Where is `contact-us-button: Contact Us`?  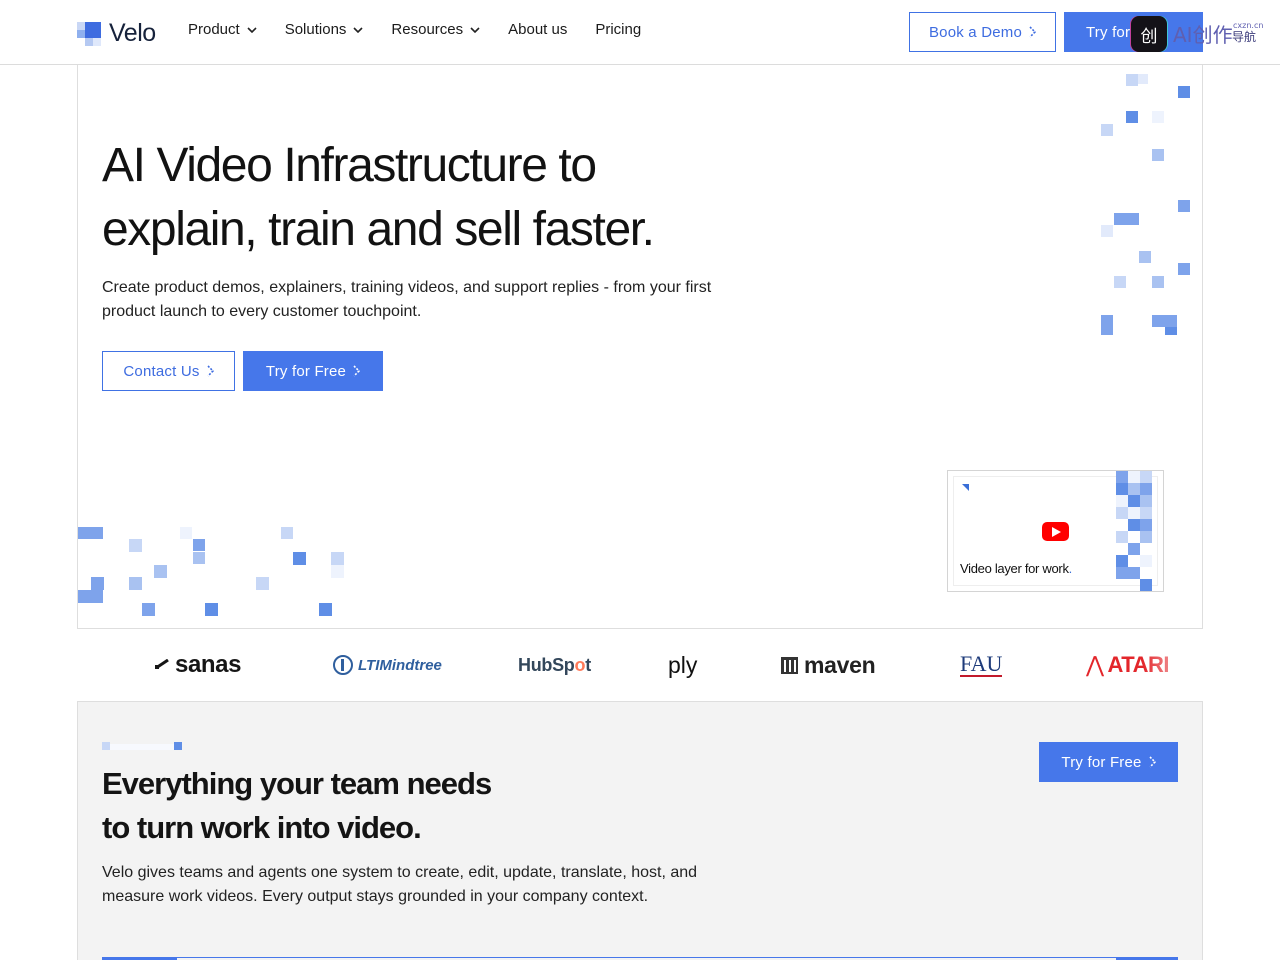 contact-us-button: Contact Us is located at coordinates (168, 371).